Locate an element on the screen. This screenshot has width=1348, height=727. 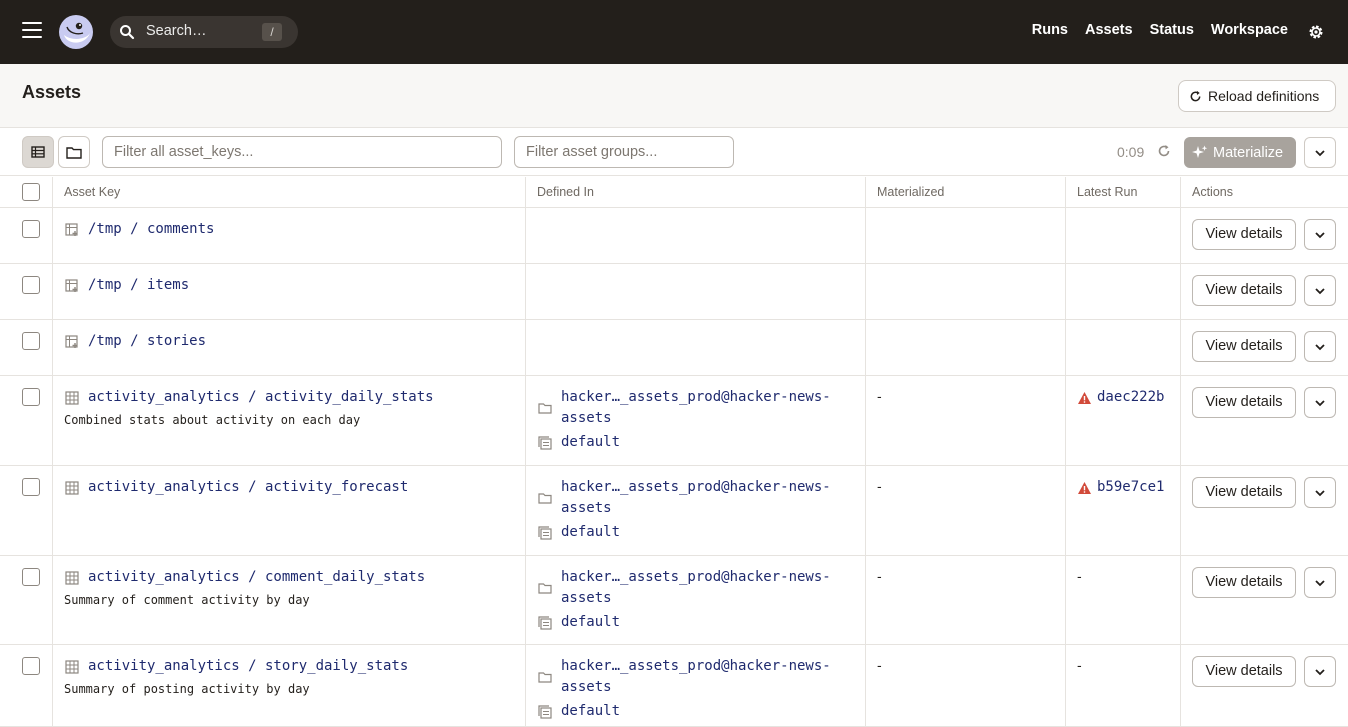
asset-toolbar: 0:09 Materialize is located at coordinates (674, 152).